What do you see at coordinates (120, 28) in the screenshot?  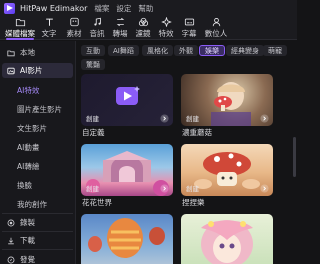 I see `tool-transitions: 轉場` at bounding box center [120, 28].